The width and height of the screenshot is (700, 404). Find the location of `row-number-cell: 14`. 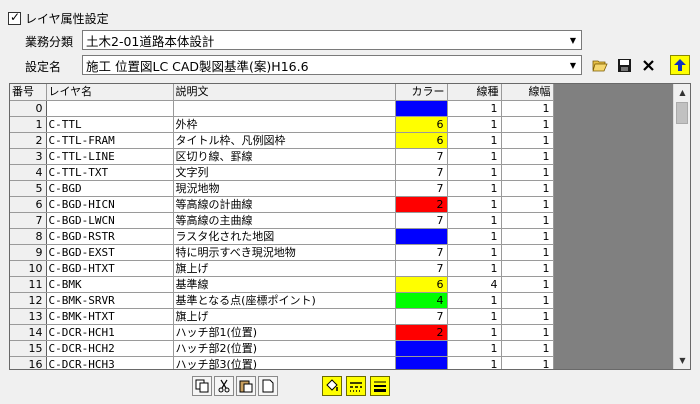

row-number-cell: 14 is located at coordinates (28, 332).